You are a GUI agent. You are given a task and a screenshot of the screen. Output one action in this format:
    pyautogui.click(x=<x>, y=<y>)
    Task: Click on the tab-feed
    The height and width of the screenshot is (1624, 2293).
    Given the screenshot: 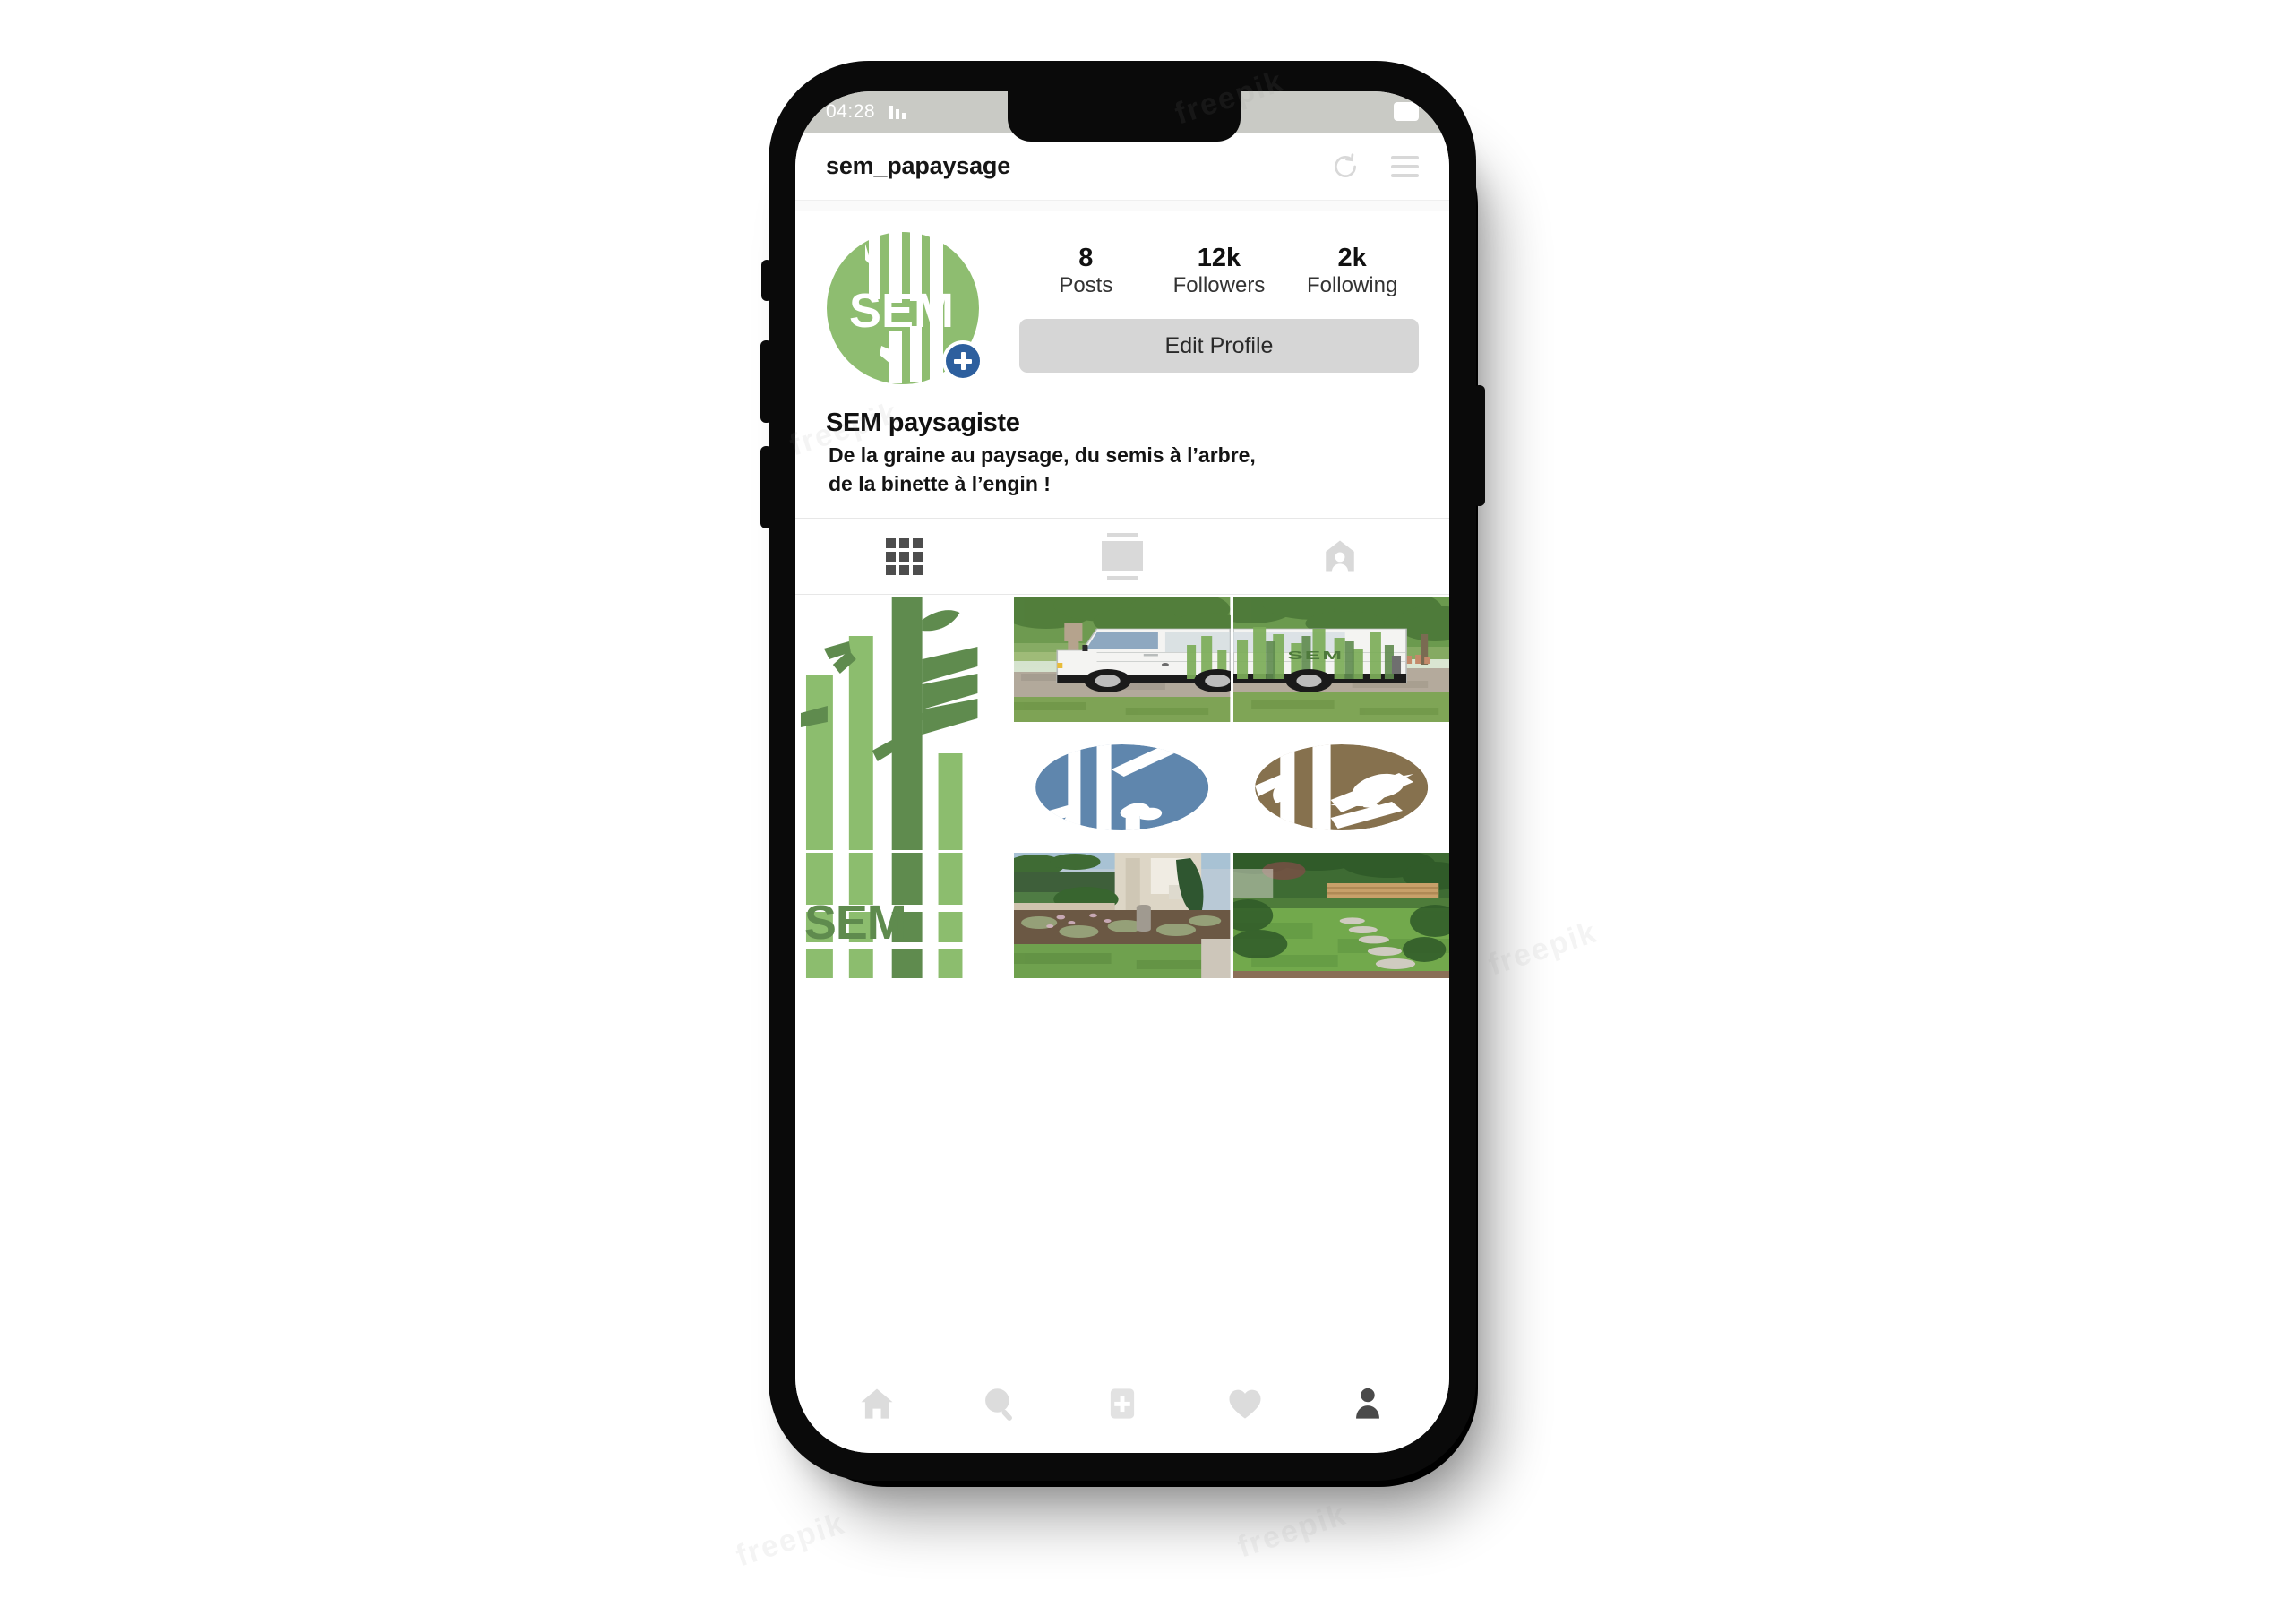 What is the action you would take?
    pyautogui.click(x=1122, y=557)
    